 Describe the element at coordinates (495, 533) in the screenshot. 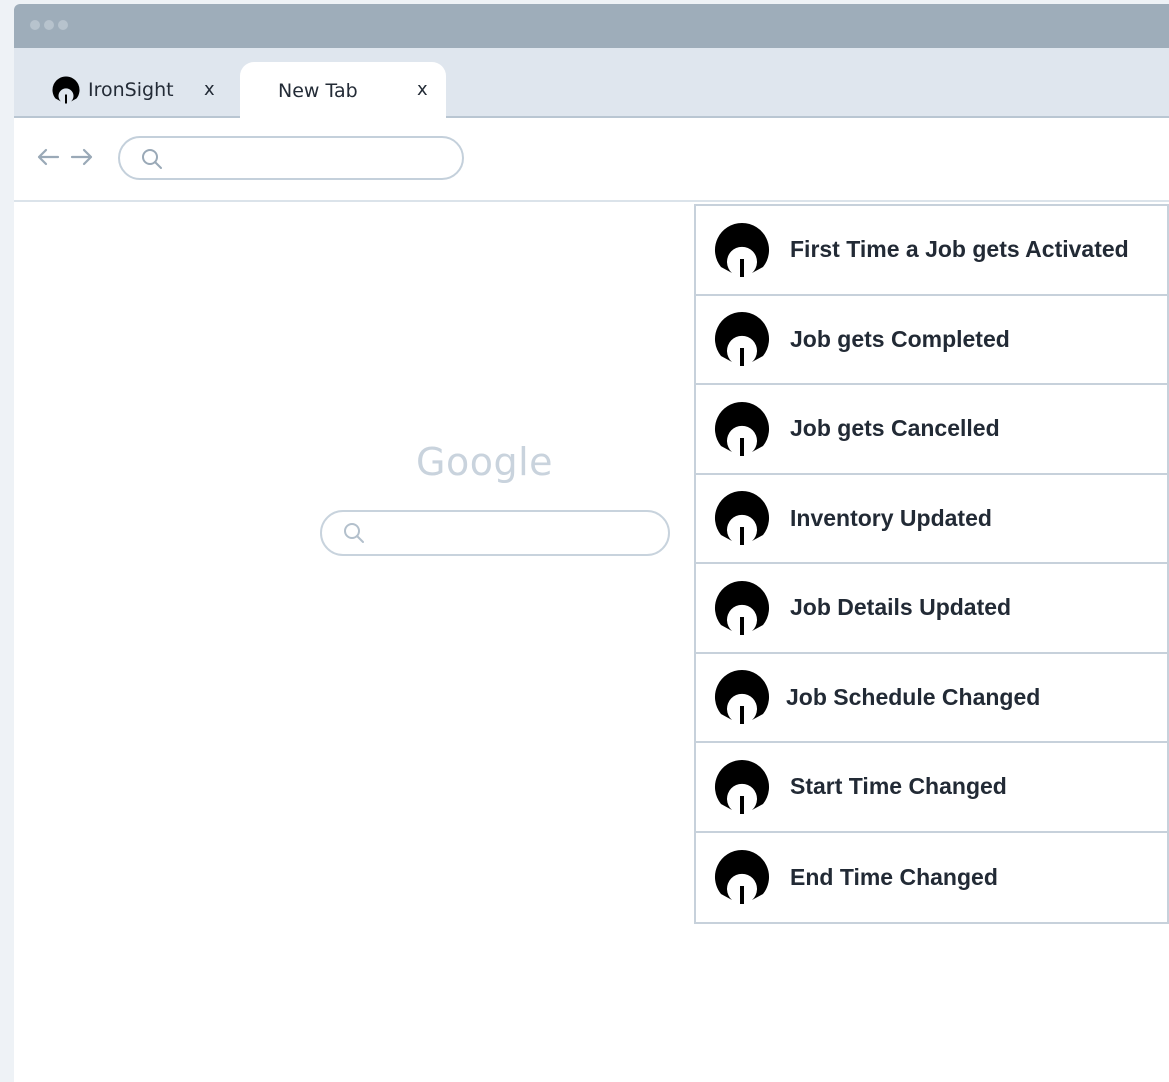

I see `search-input` at that location.